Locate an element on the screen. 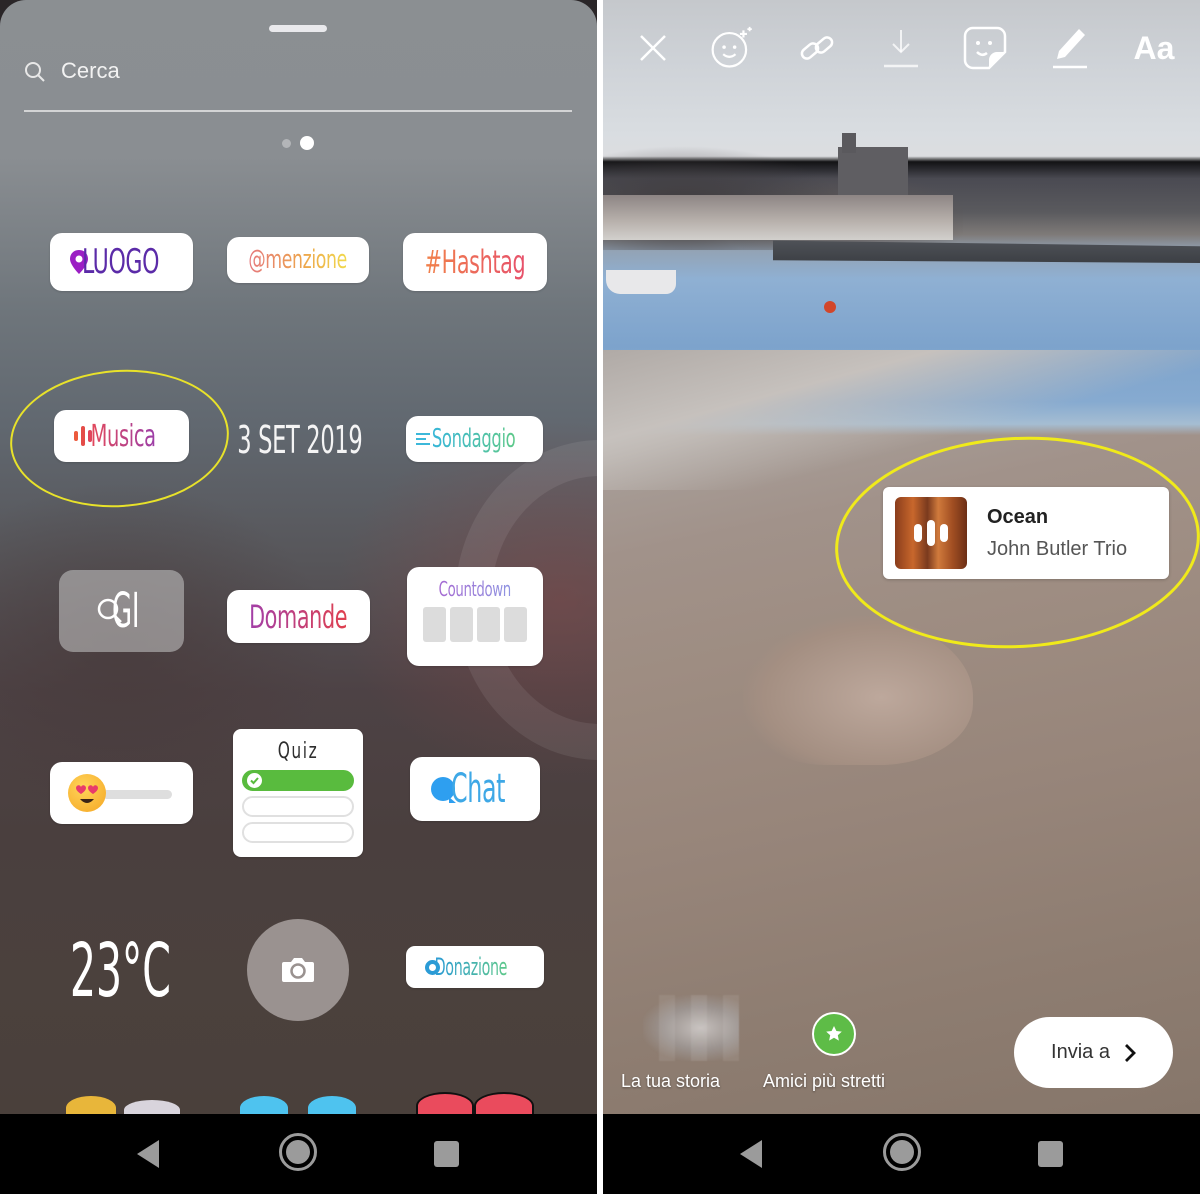 This screenshot has width=1200, height=1194. share-your-story: La tua storia is located at coordinates (681, 1045).